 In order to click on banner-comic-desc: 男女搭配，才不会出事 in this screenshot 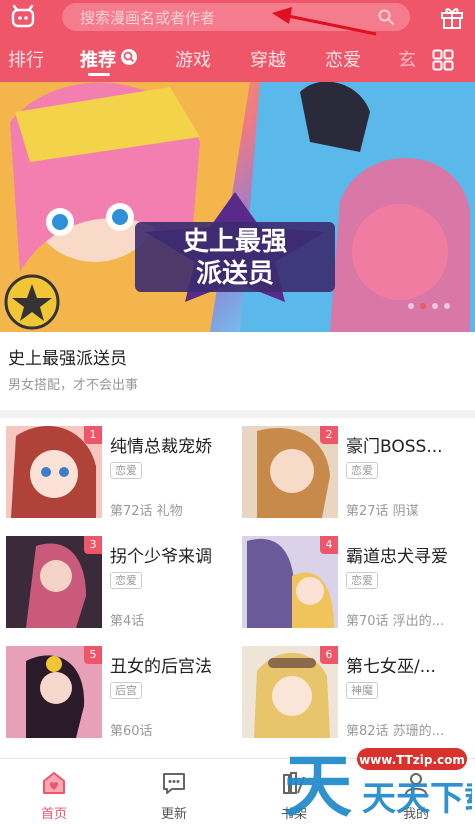, I will do `click(73, 385)`.